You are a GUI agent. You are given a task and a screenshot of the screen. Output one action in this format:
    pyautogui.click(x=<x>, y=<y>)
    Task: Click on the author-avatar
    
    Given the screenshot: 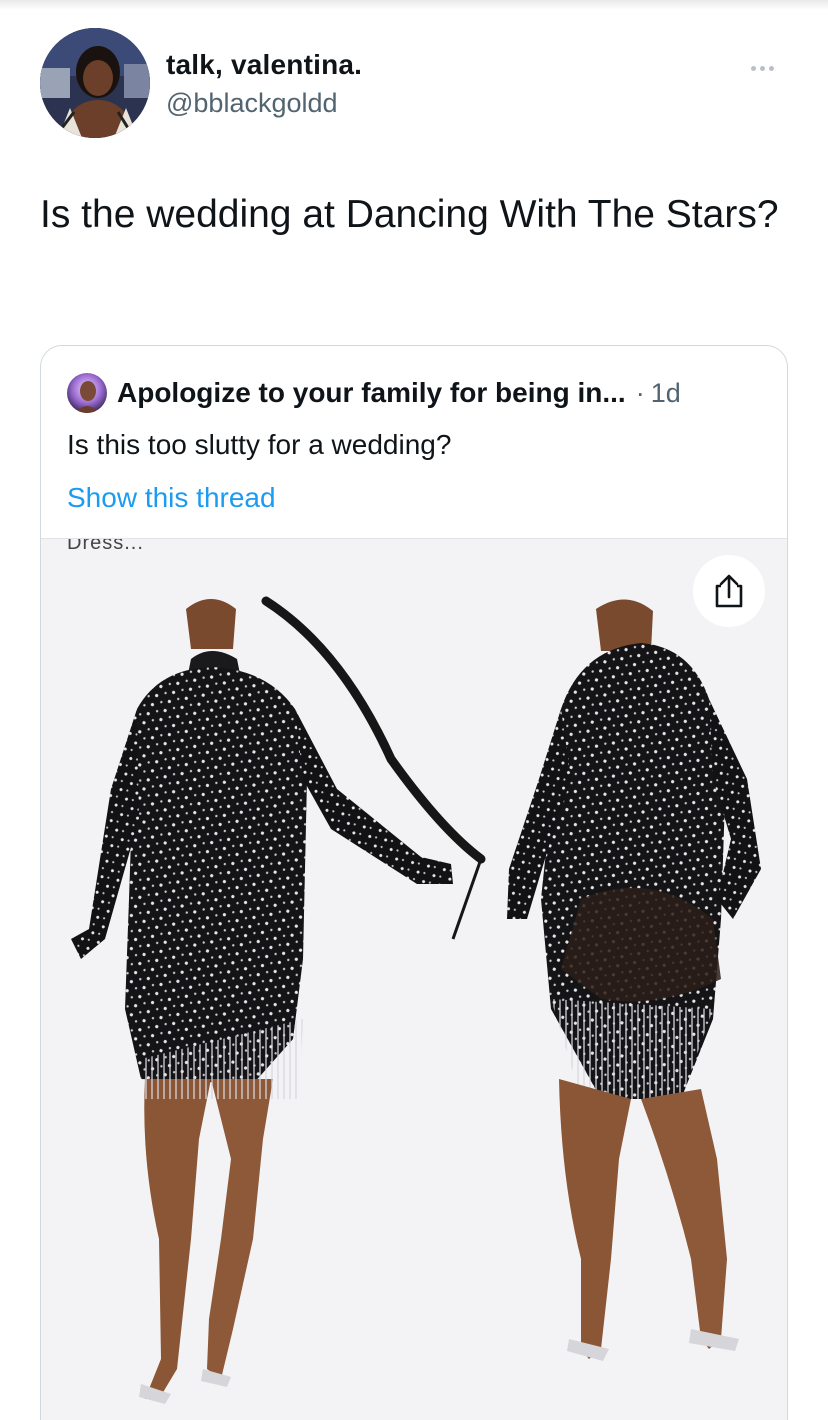 What is the action you would take?
    pyautogui.click(x=95, y=83)
    